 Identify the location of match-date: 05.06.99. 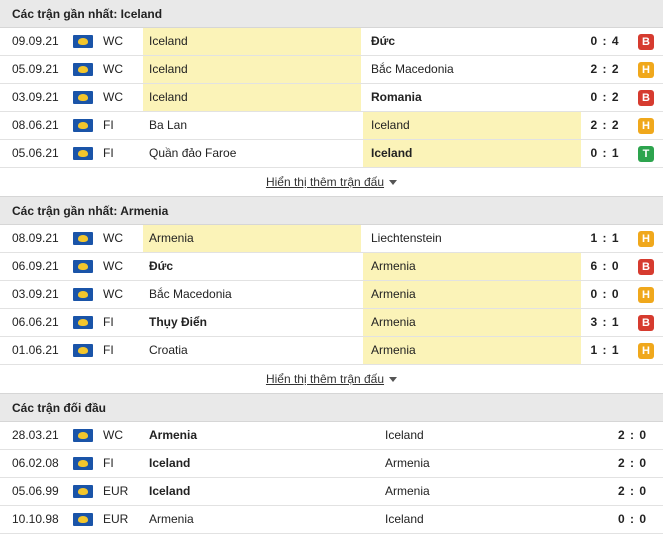
(35, 491).